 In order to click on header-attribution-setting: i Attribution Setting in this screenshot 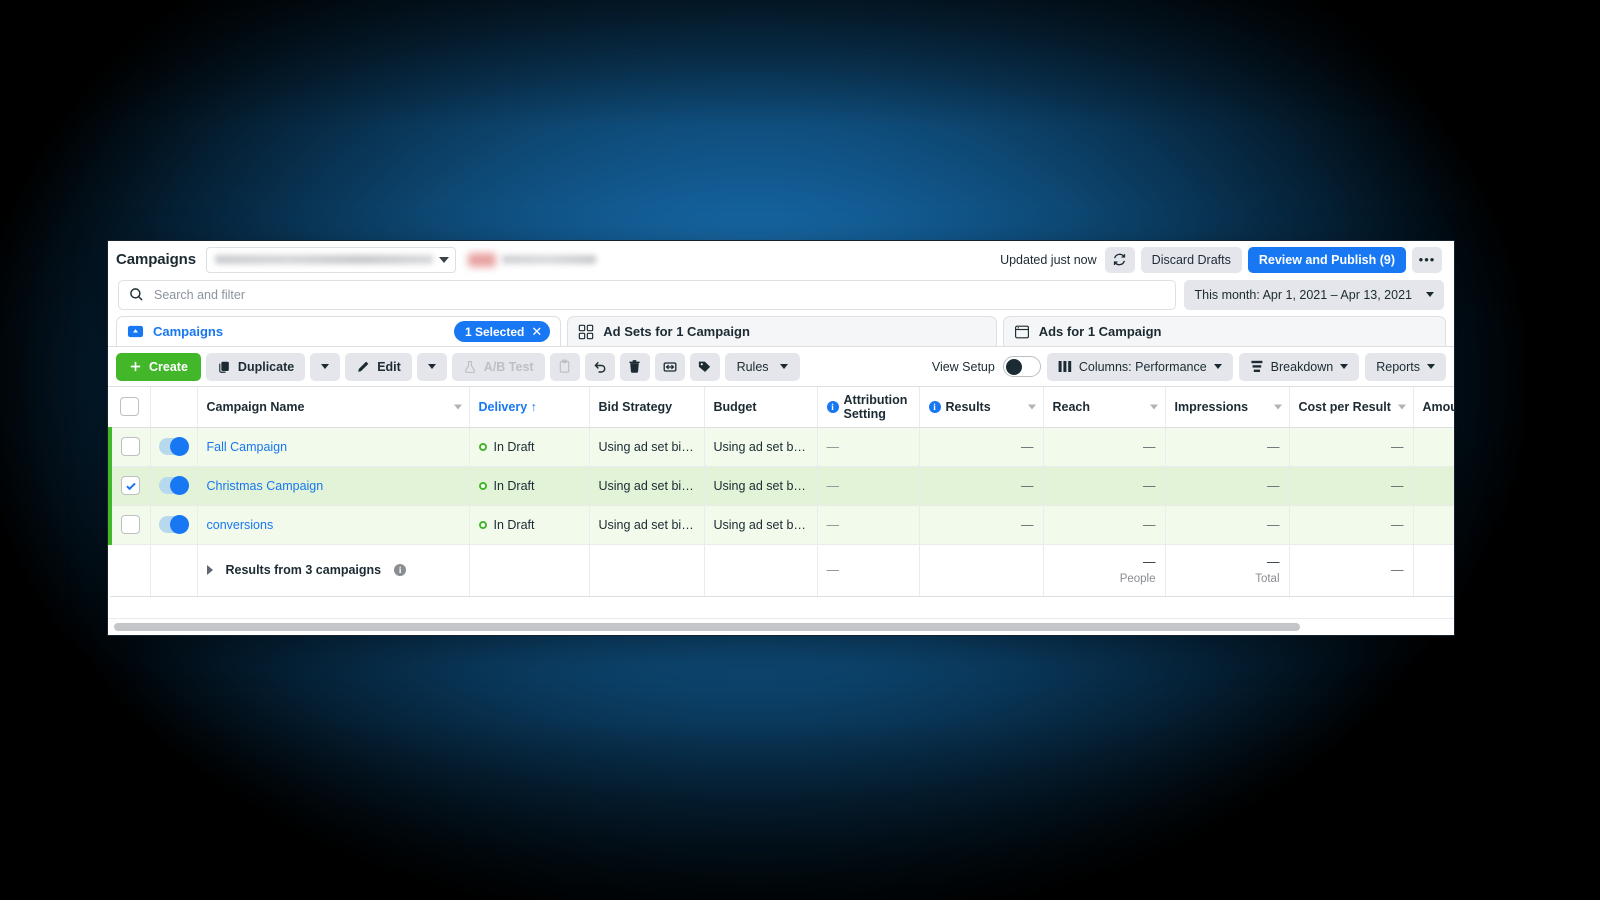, I will do `click(868, 407)`.